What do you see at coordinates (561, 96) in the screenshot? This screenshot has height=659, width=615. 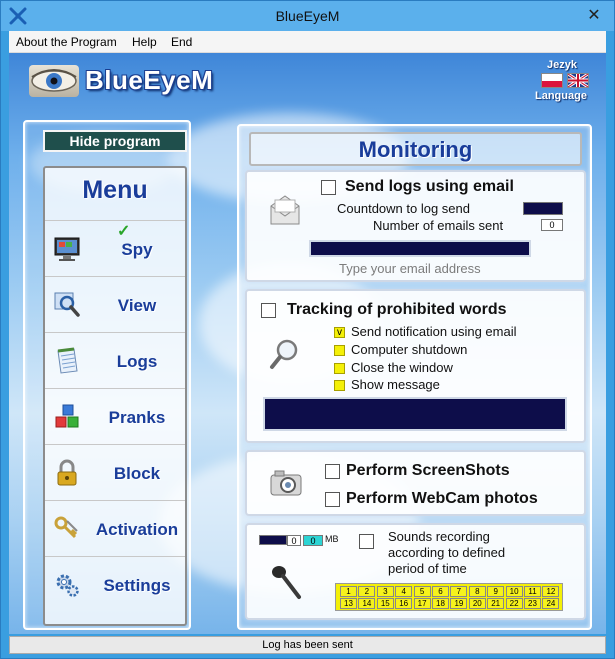 I see `language-label-en: Language` at bounding box center [561, 96].